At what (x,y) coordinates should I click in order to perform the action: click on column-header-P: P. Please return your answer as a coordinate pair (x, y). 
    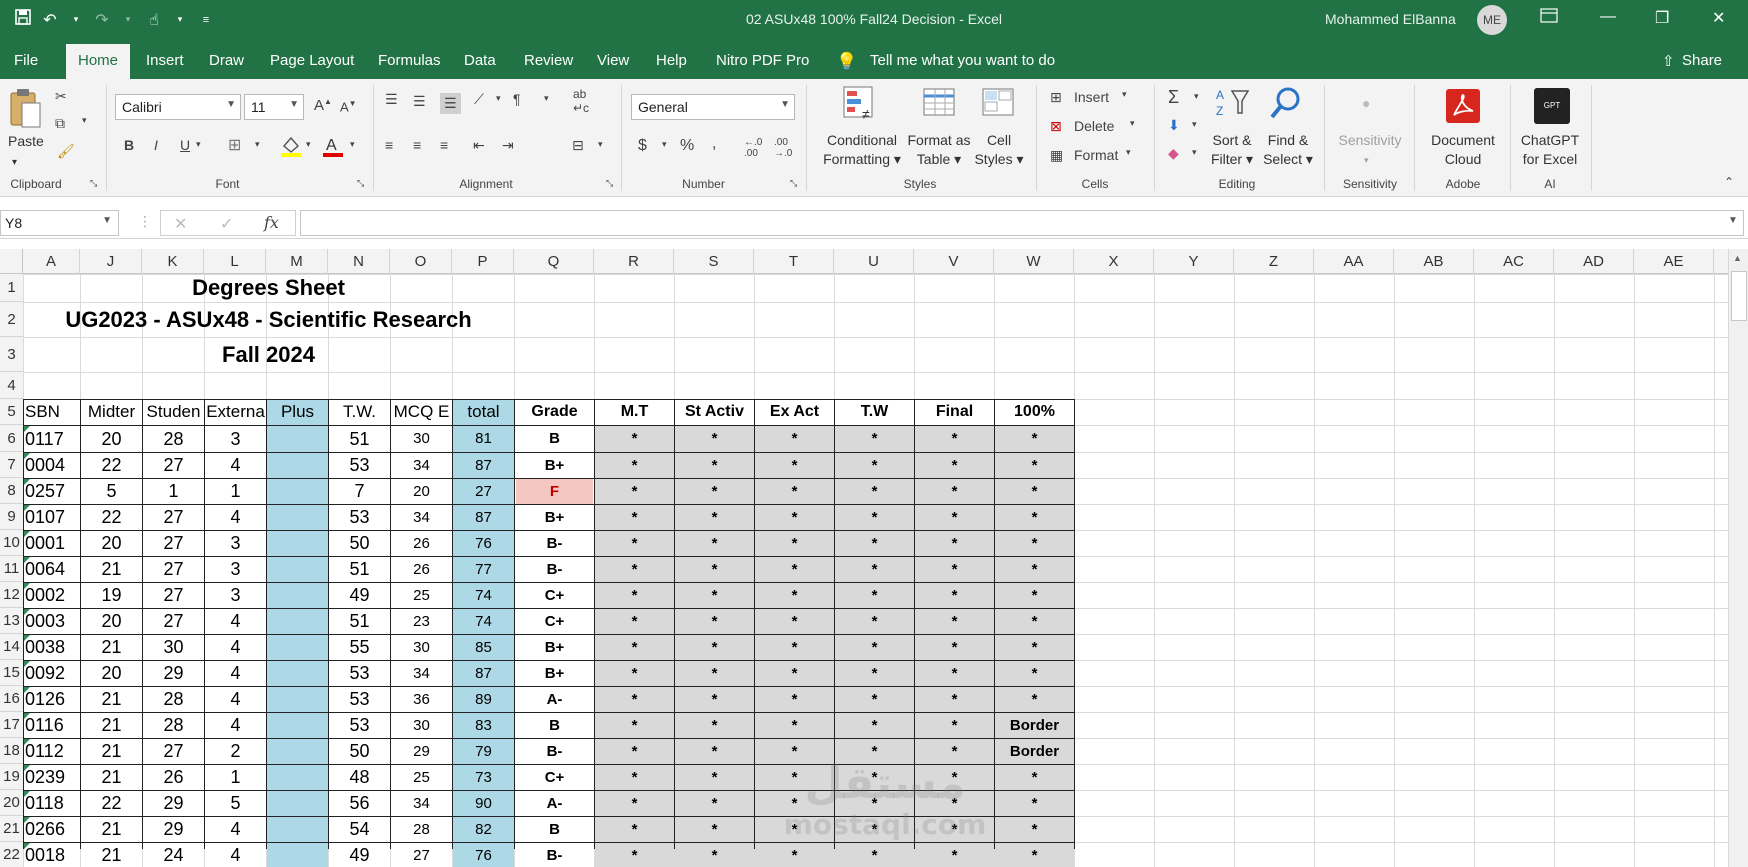
    Looking at the image, I should click on (483, 261).